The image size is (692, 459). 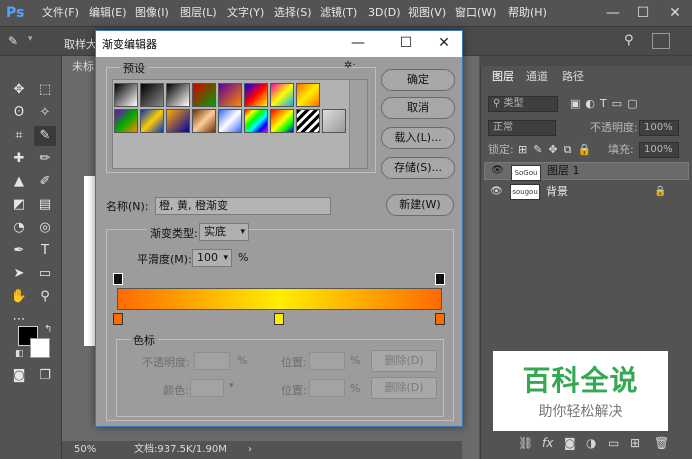 What do you see at coordinates (404, 388) in the screenshot?
I see `delete-color-stop-button: 删除(D)` at bounding box center [404, 388].